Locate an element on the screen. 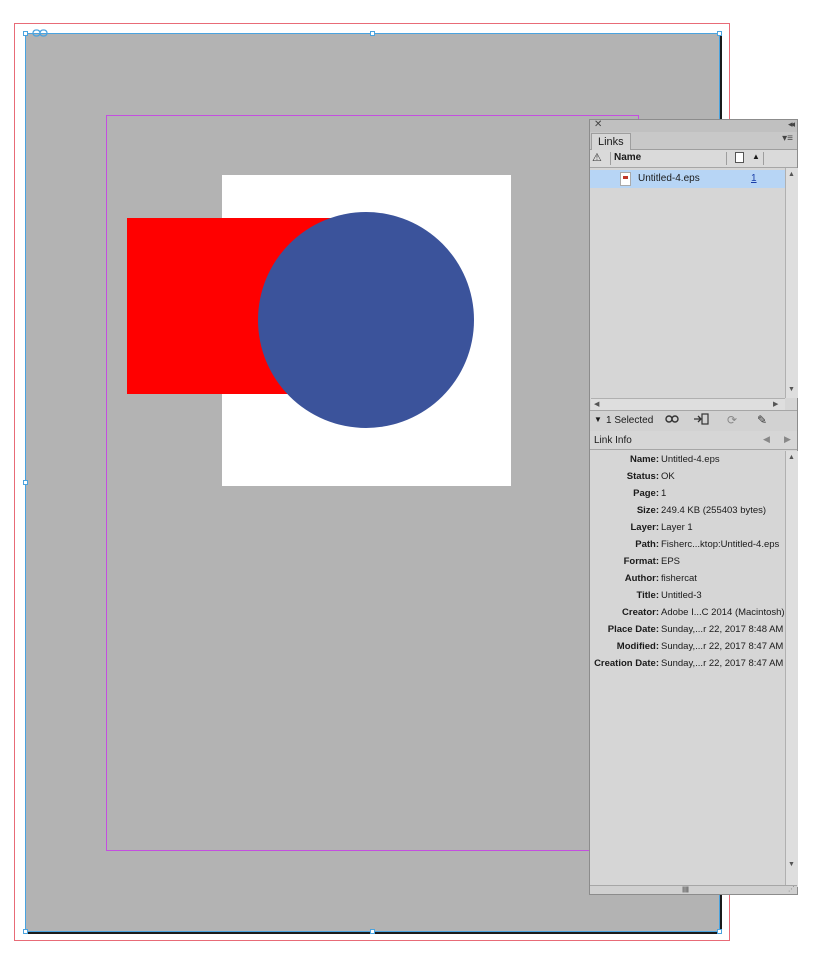 The image size is (830, 962). double-chevron-icon: ◂◂ is located at coordinates (791, 124).